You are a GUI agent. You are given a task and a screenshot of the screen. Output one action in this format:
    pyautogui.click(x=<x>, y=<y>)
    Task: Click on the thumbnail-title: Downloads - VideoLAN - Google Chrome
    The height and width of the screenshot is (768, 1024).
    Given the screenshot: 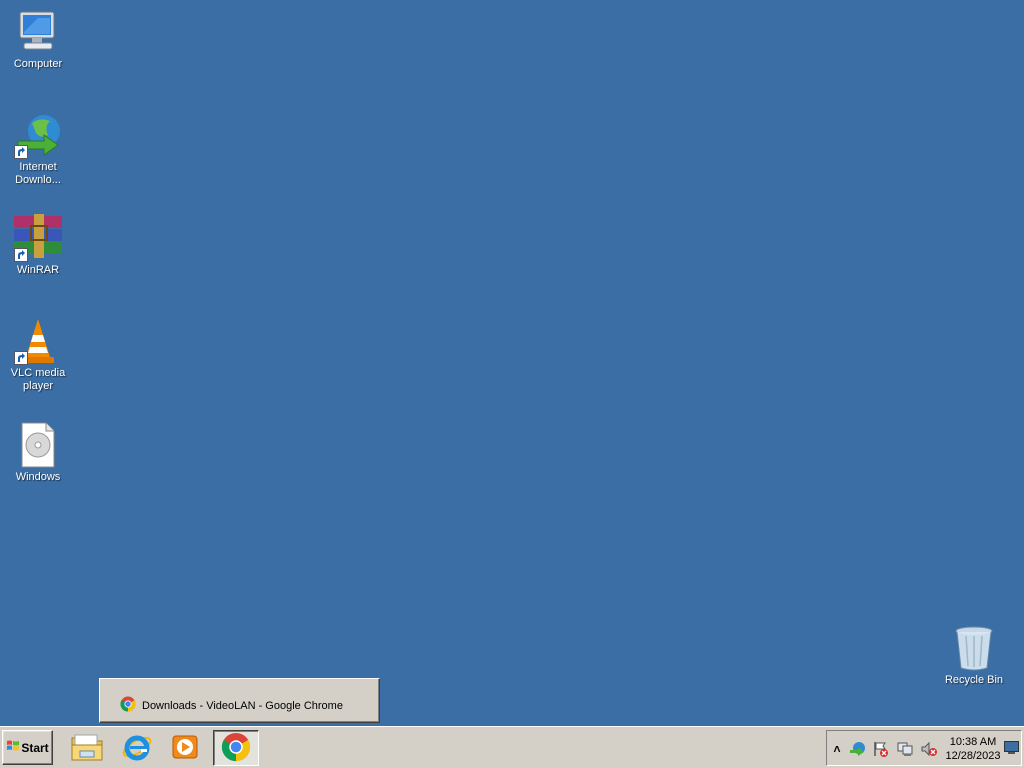 What is the action you would take?
    pyautogui.click(x=242, y=705)
    